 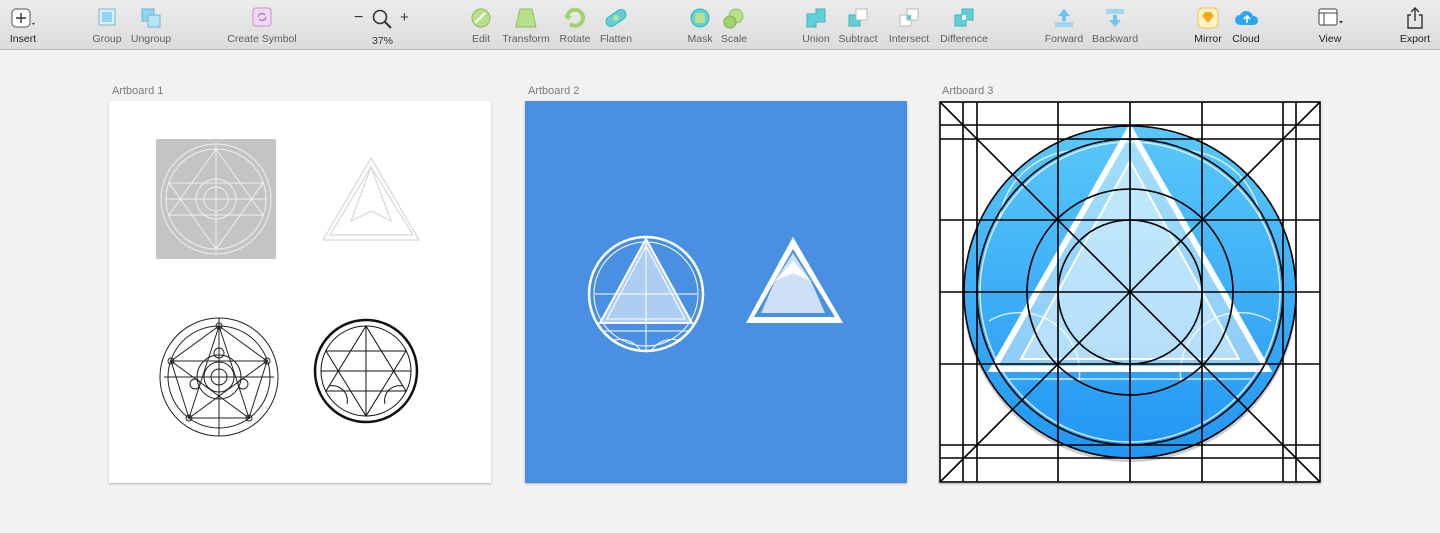 I want to click on difference-icon, so click(x=964, y=18).